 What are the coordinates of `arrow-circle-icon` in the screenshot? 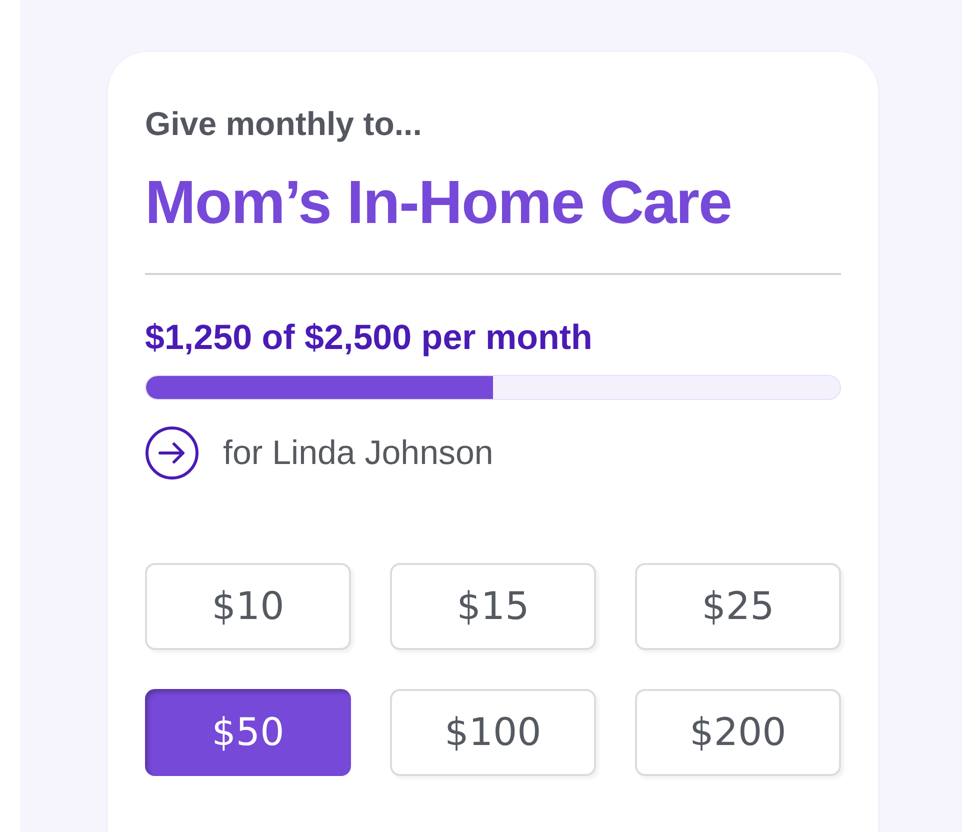 It's located at (172, 453).